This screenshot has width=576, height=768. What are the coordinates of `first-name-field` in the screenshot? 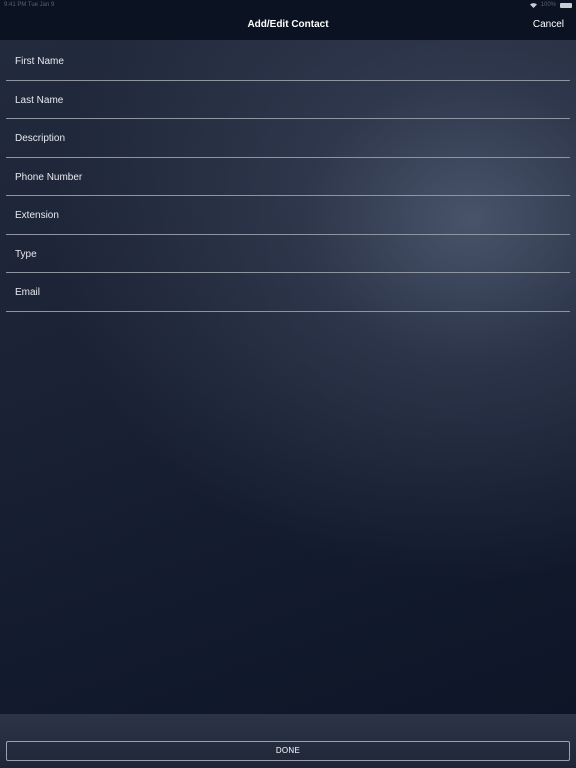 It's located at (285, 61).